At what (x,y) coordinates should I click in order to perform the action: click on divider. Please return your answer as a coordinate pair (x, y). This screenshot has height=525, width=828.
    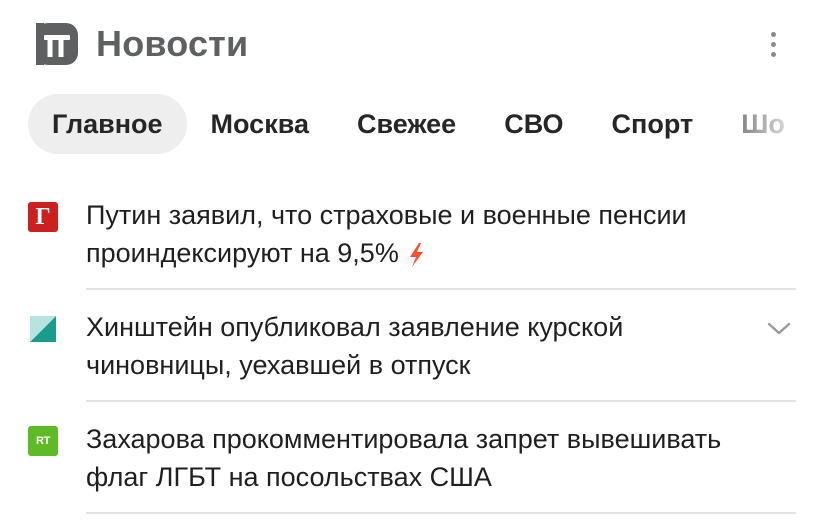
    Looking at the image, I should click on (441, 513).